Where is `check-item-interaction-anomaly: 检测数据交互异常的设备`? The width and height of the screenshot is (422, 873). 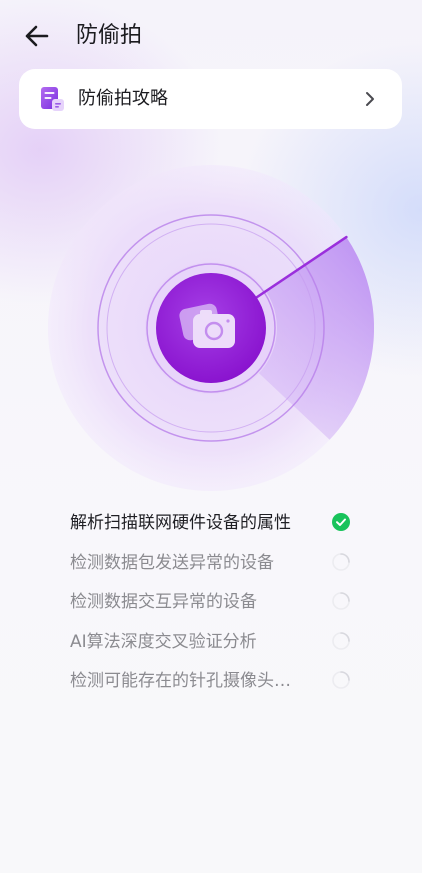
check-item-interaction-anomaly: 检测数据交互异常的设备 is located at coordinates (215, 605).